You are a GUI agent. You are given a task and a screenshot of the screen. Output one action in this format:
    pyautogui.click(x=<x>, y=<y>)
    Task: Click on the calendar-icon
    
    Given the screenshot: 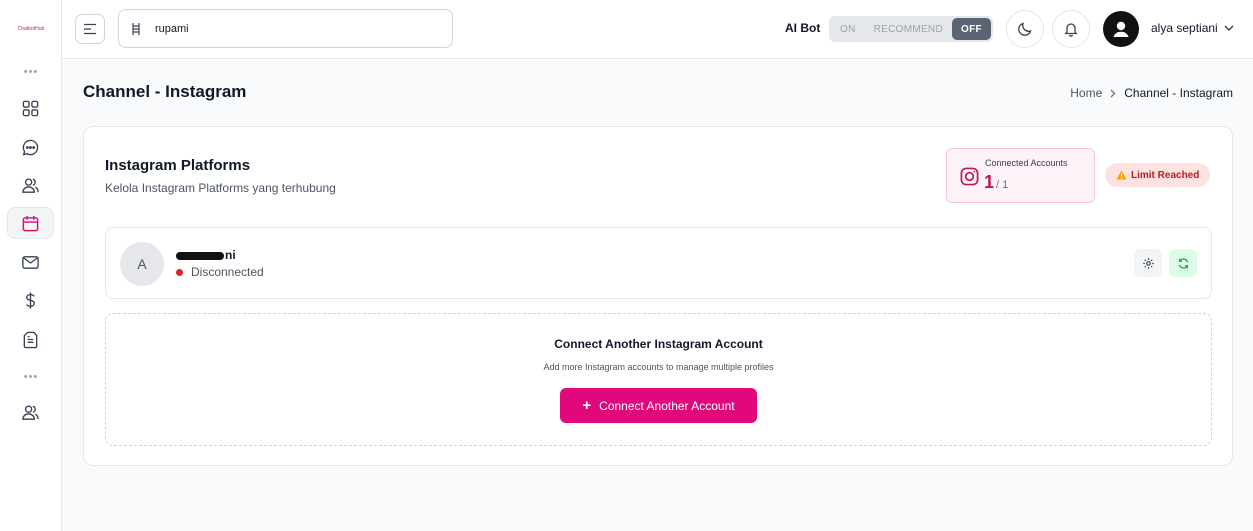 What is the action you would take?
    pyautogui.click(x=30, y=223)
    